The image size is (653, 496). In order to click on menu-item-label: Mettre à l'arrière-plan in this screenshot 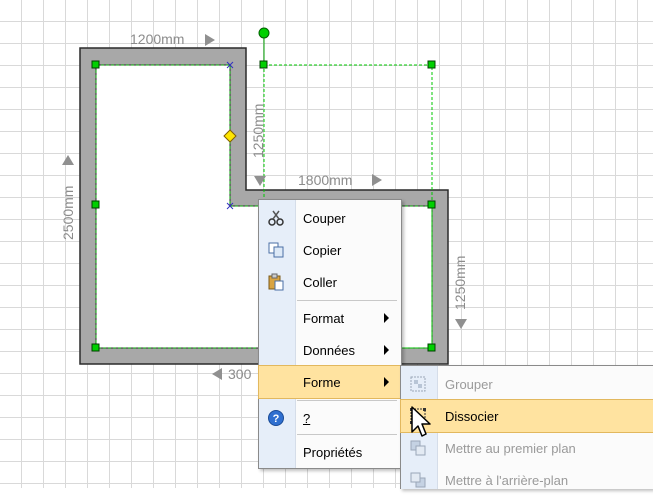, I will do `click(507, 480)`.